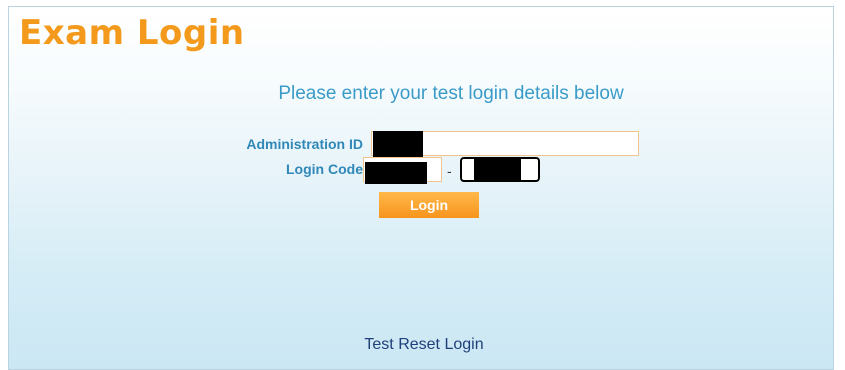 This screenshot has height=370, width=845. I want to click on login-code-label: Login Code, so click(324, 169).